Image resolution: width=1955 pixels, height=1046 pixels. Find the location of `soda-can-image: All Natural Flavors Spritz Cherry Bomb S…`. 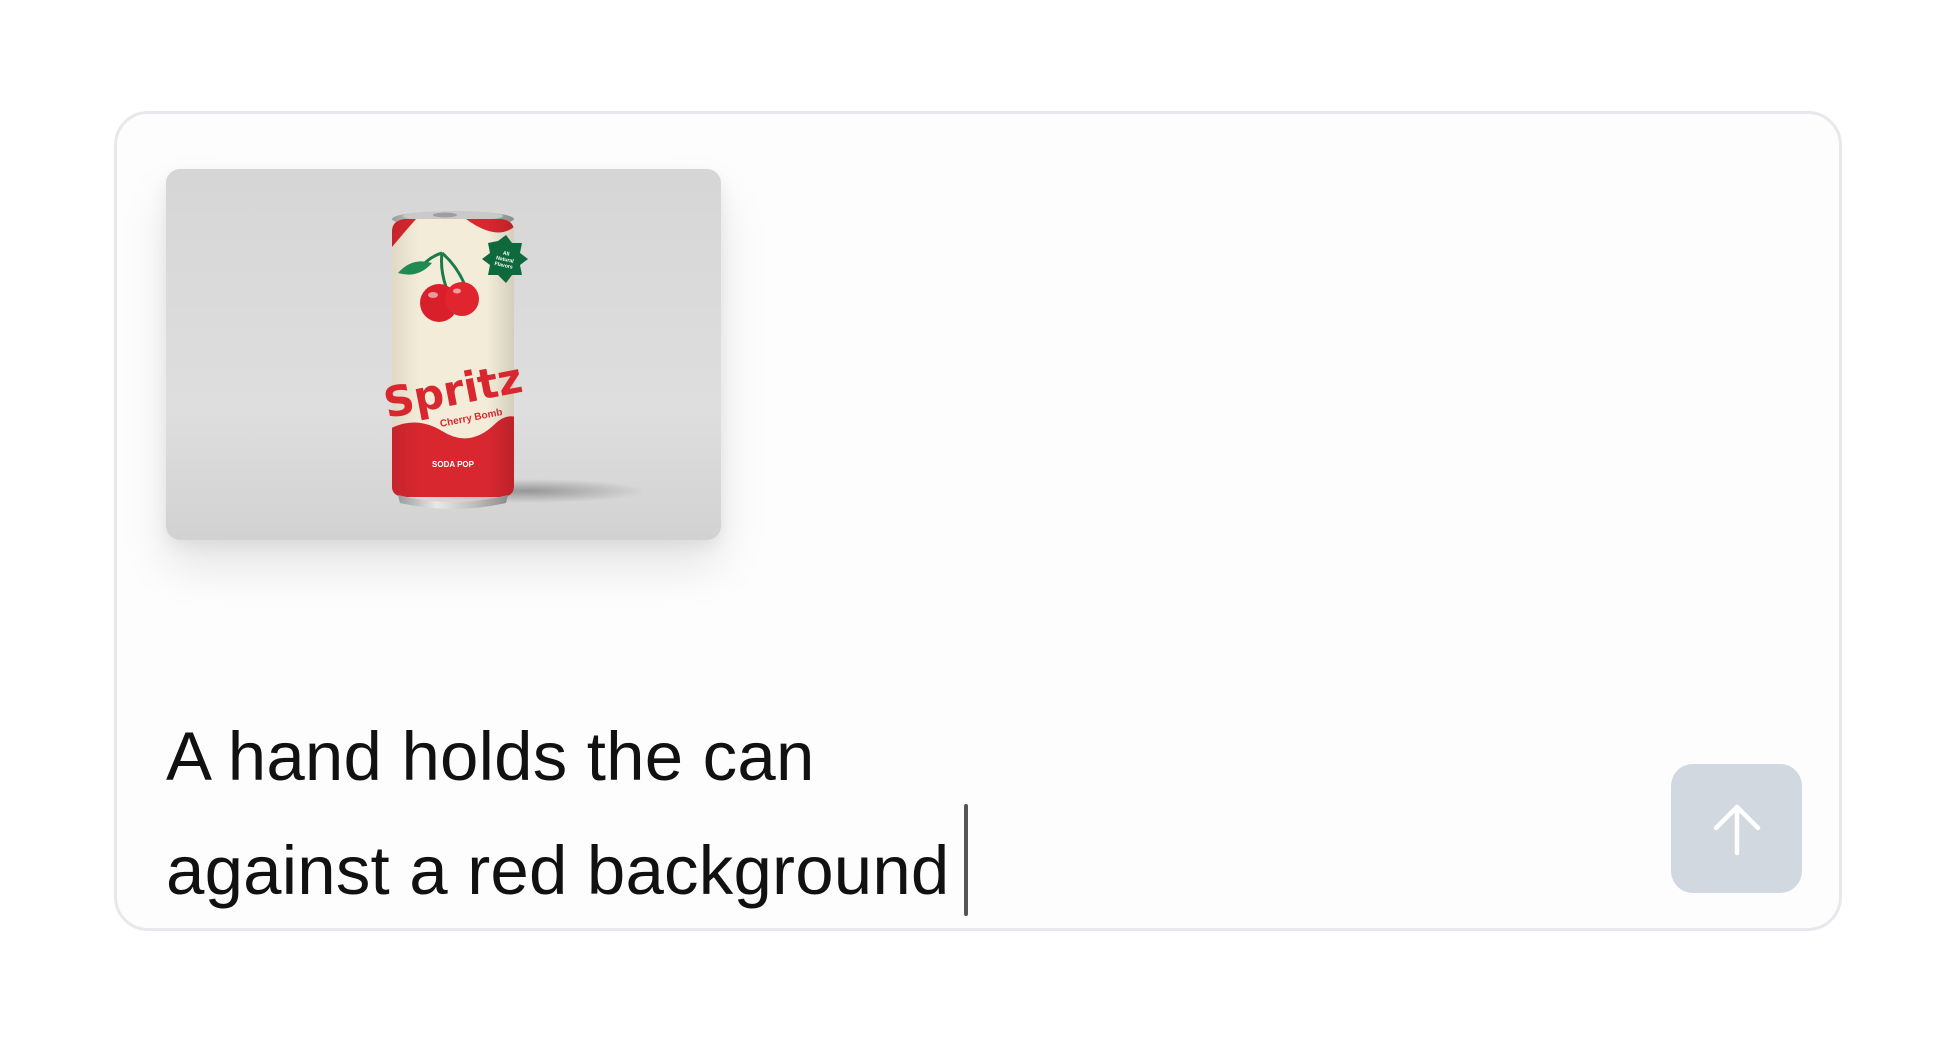

soda-can-image: All Natural Flavors Spritz Cherry Bomb S… is located at coordinates (443, 354).